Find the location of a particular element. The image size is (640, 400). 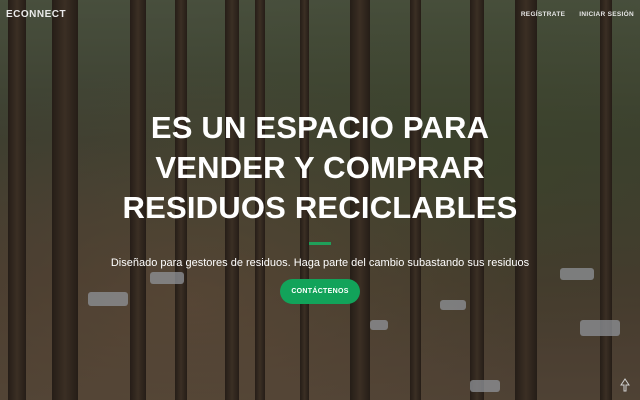

nav-link-login: INICIAR SESIÓN is located at coordinates (606, 14).